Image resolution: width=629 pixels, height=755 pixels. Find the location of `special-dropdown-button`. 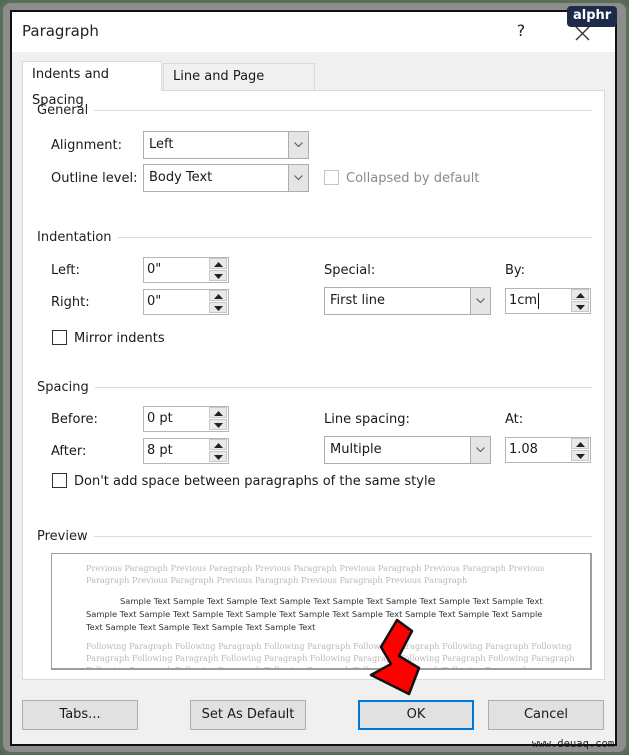

special-dropdown-button is located at coordinates (480, 301).